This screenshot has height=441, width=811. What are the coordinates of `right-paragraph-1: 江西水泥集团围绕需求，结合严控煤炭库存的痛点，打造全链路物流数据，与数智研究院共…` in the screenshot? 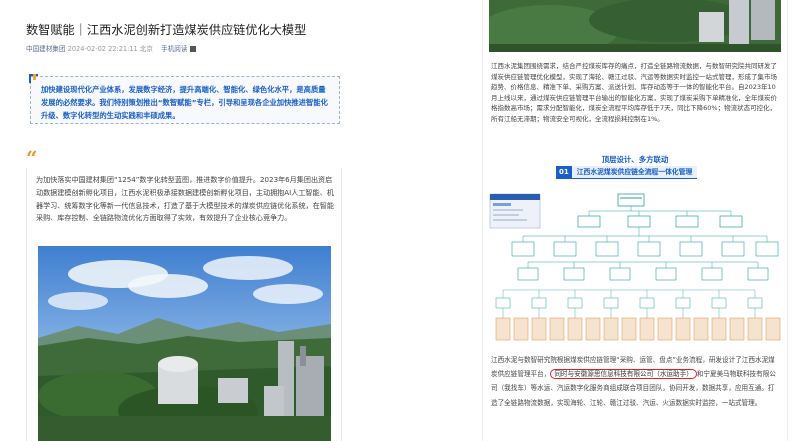 It's located at (634, 92).